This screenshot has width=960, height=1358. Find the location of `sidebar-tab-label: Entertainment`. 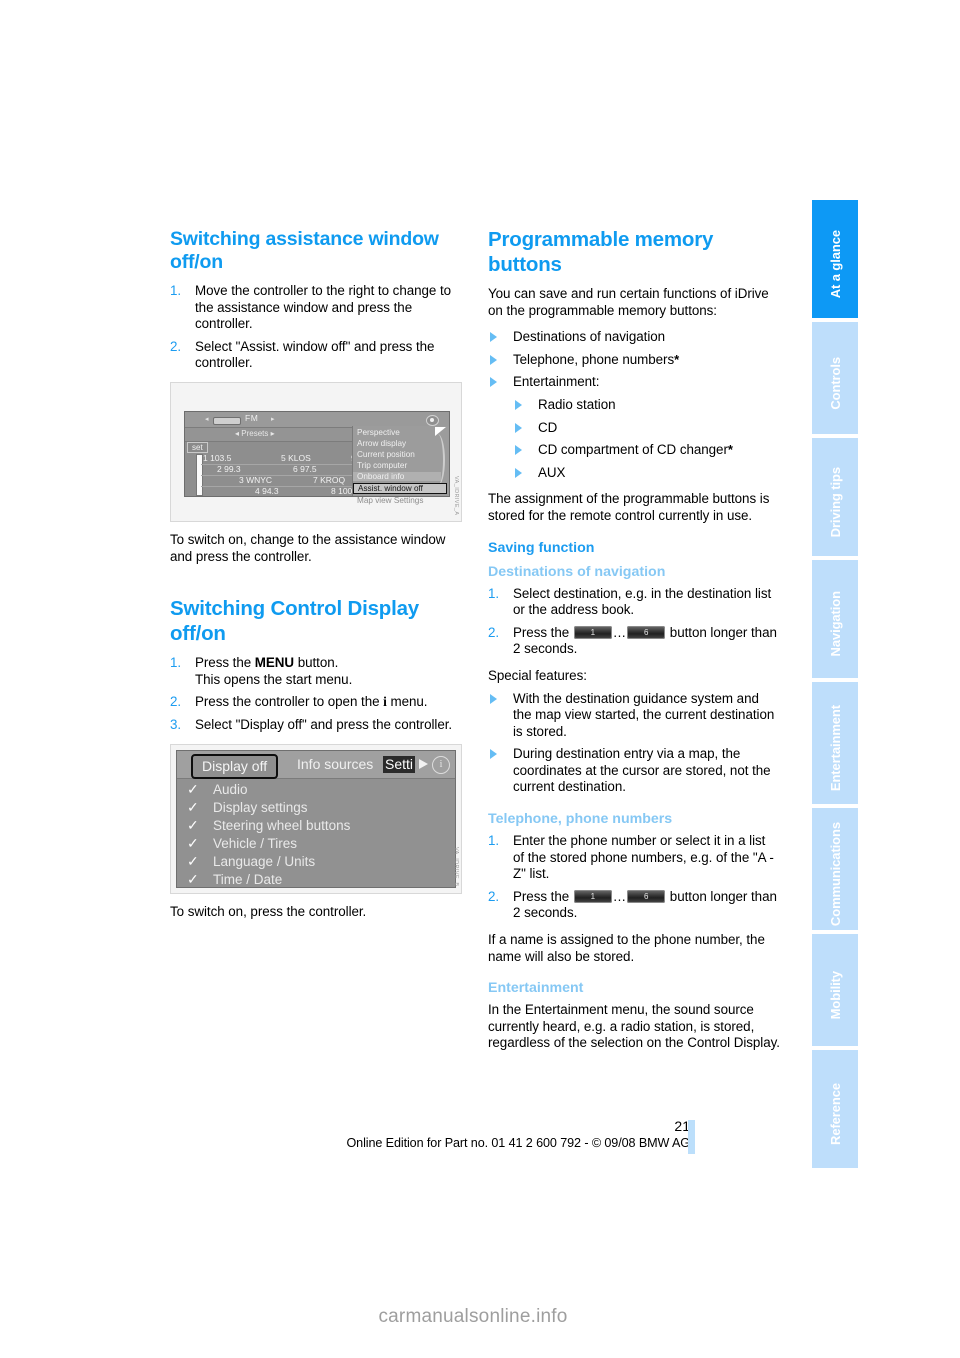

sidebar-tab-label: Entertainment is located at coordinates (835, 748).